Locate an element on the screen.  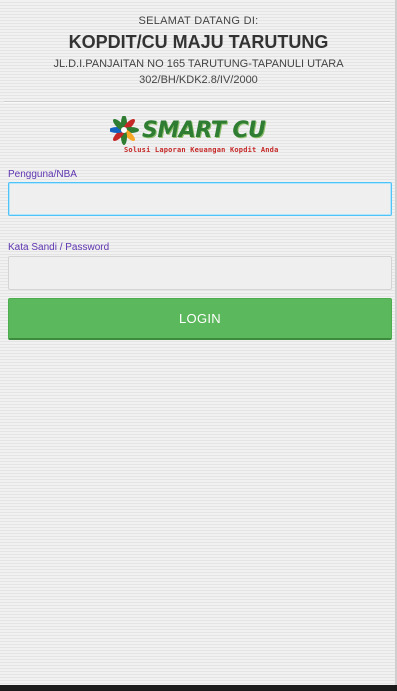
password-input is located at coordinates (200, 273).